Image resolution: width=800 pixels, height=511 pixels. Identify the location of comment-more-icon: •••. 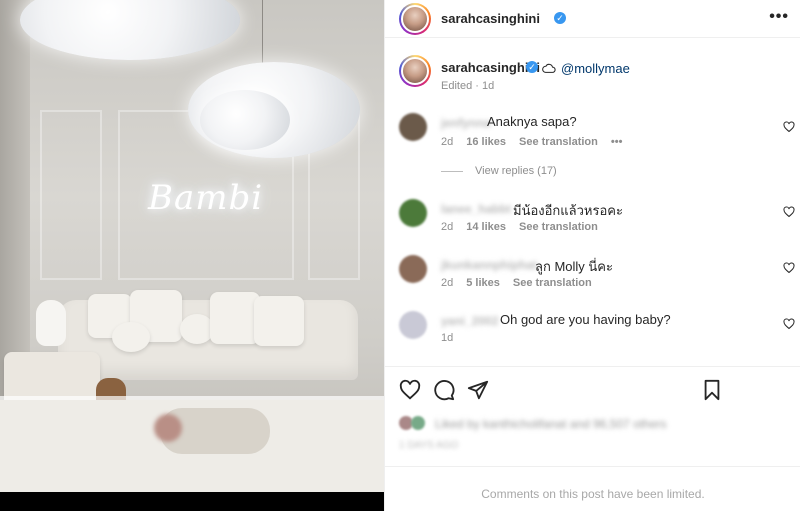
(617, 142).